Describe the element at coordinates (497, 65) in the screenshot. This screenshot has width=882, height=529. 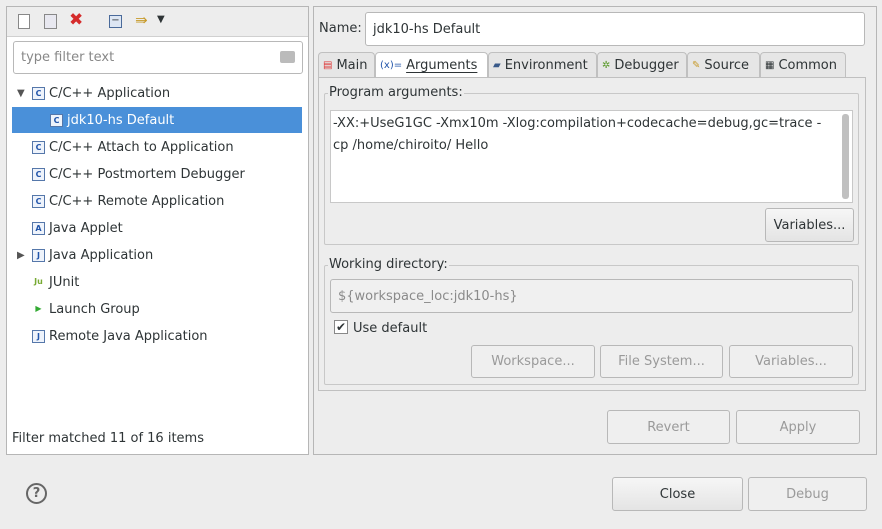
I see `environment-tab-icon: ▰` at that location.